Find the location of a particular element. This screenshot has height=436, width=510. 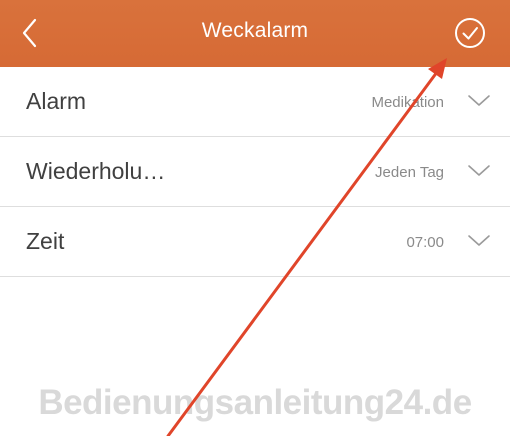

divider is located at coordinates (255, 276).